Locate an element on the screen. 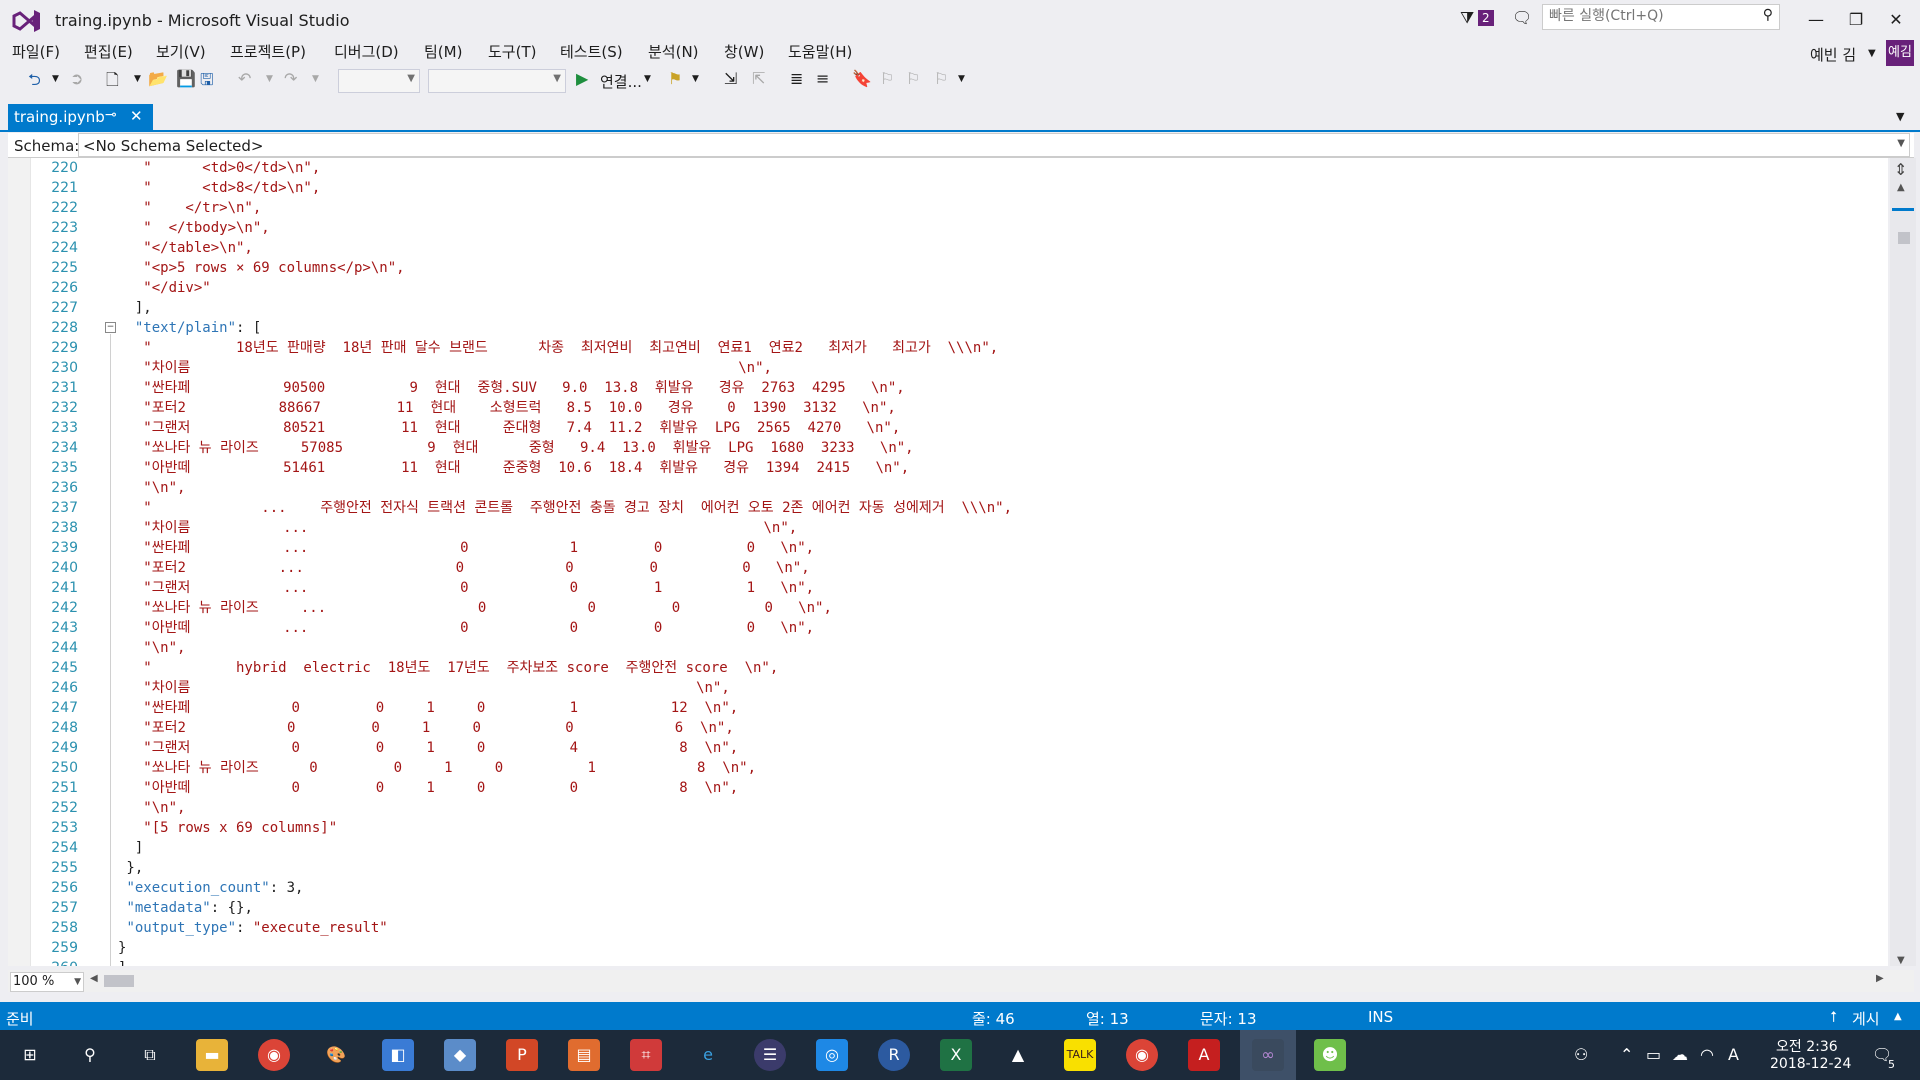  horizontal-scrollbar is located at coordinates (961, 981).